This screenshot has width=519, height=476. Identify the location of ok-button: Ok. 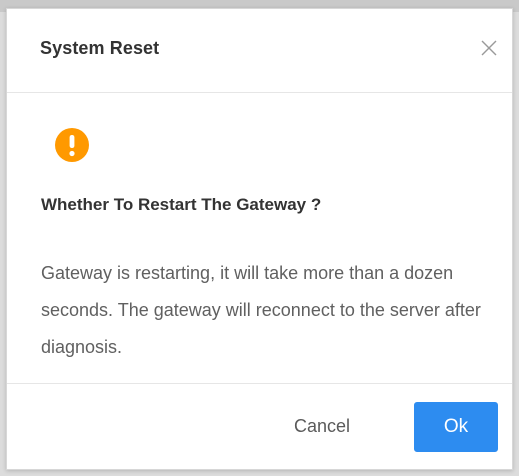
(456, 427).